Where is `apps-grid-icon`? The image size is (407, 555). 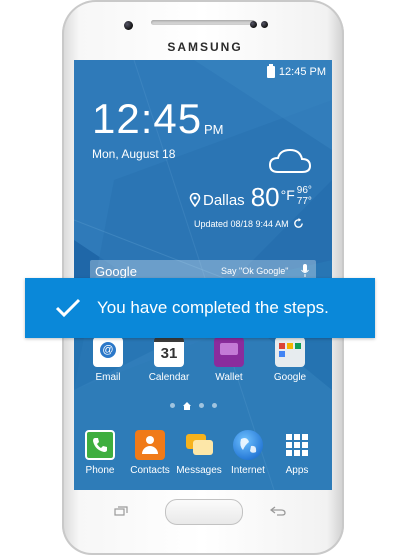
apps-grid-icon is located at coordinates (297, 445).